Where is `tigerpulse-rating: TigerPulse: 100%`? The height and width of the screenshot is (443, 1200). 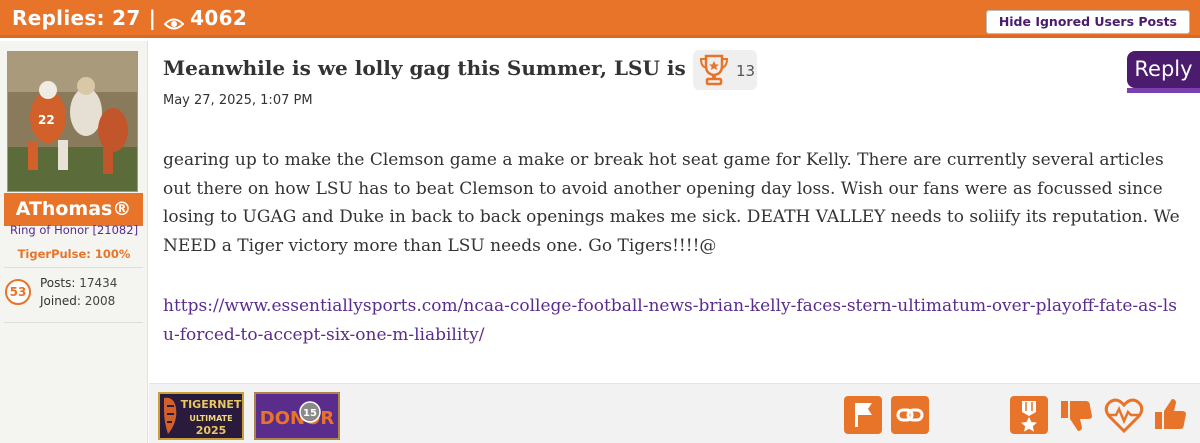 tigerpulse-rating: TigerPulse: 100% is located at coordinates (74, 254).